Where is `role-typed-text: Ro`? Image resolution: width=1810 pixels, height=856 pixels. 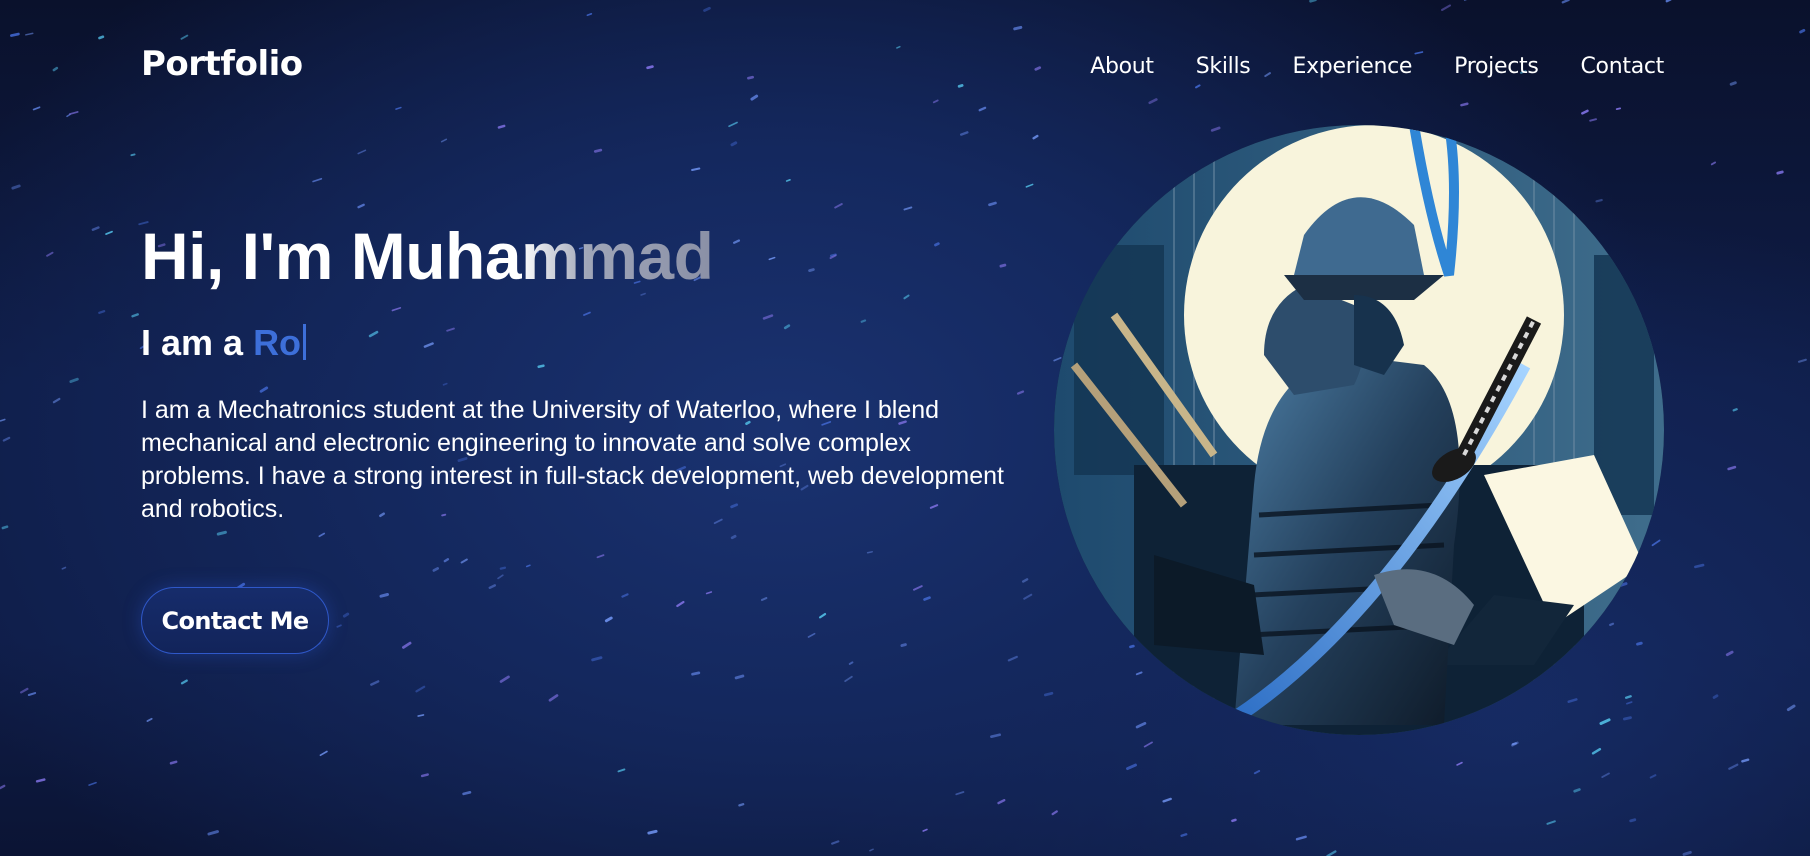
role-typed-text: Ro is located at coordinates (277, 342).